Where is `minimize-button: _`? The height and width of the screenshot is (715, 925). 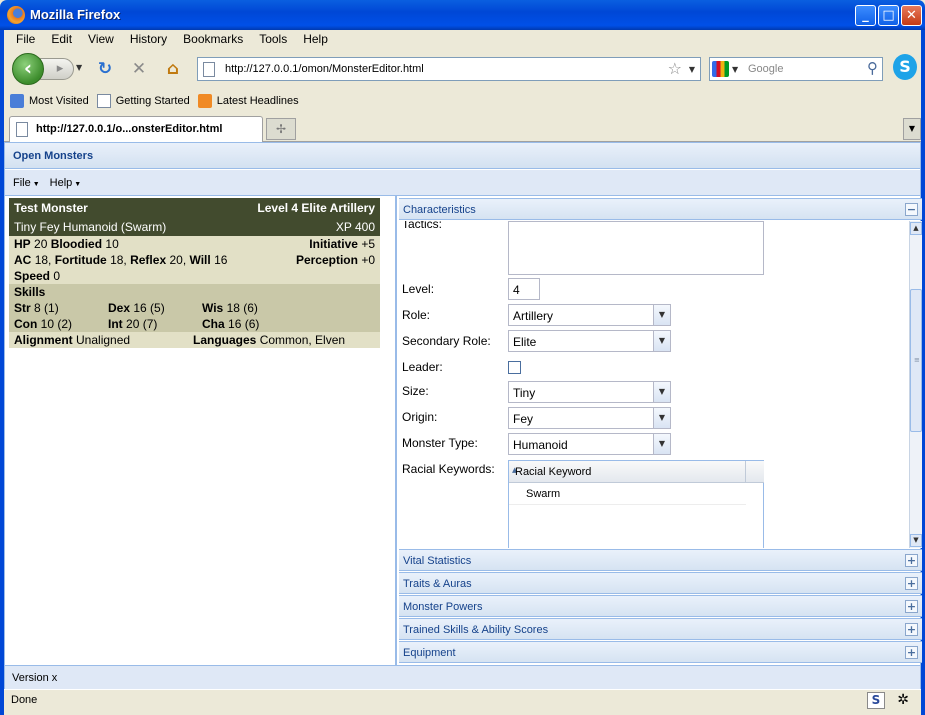 minimize-button: _ is located at coordinates (865, 15).